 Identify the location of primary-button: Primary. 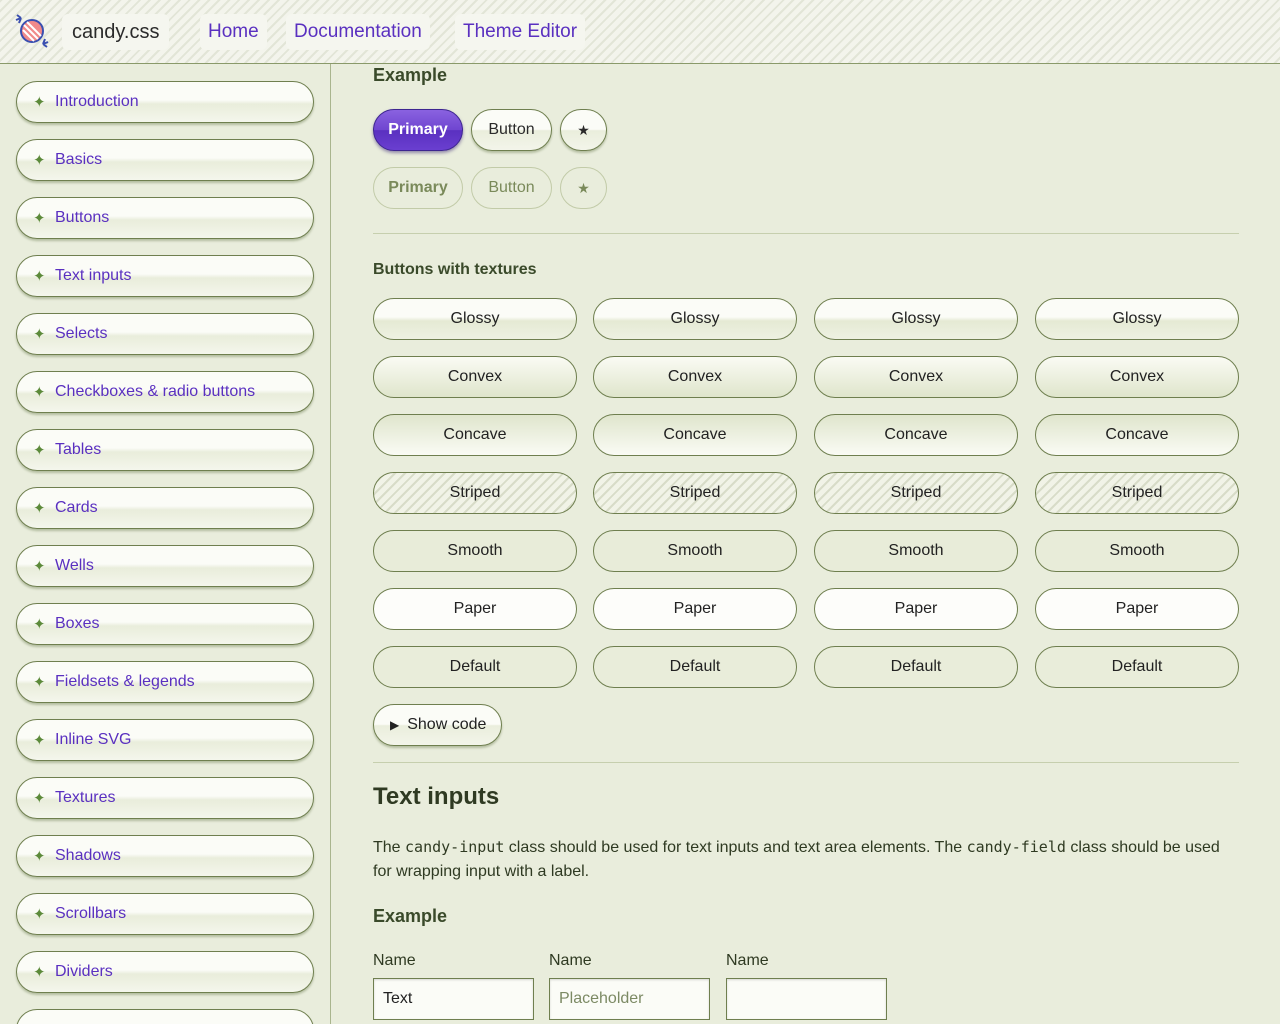
(418, 130).